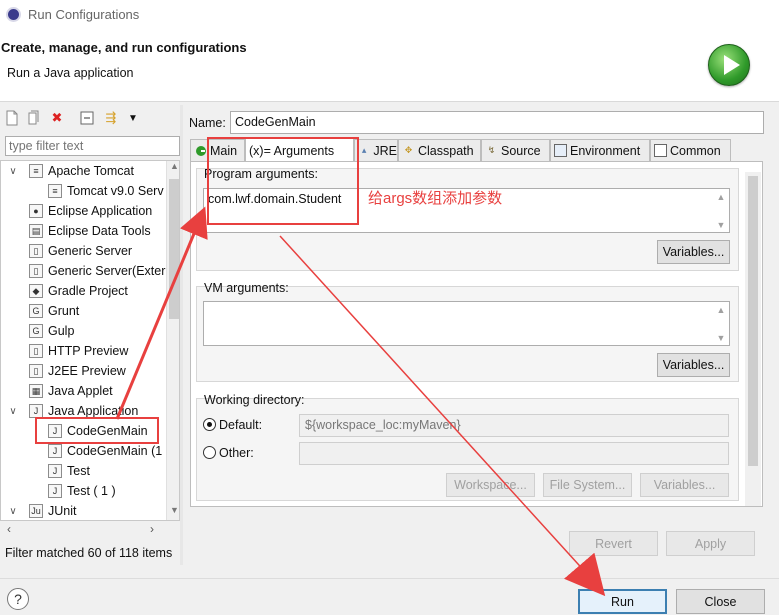 The image size is (779, 615). Describe the element at coordinates (161, 313) in the screenshot. I see `arrow-config-to-args` at that location.